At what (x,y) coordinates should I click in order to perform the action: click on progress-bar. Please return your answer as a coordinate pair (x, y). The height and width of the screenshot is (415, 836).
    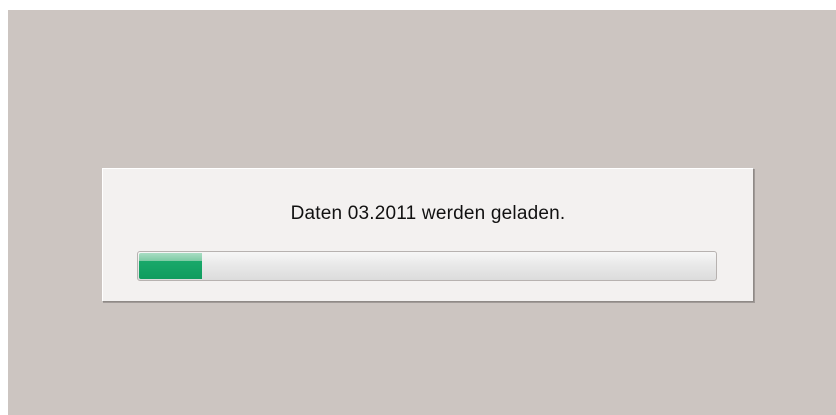
    Looking at the image, I should click on (427, 266).